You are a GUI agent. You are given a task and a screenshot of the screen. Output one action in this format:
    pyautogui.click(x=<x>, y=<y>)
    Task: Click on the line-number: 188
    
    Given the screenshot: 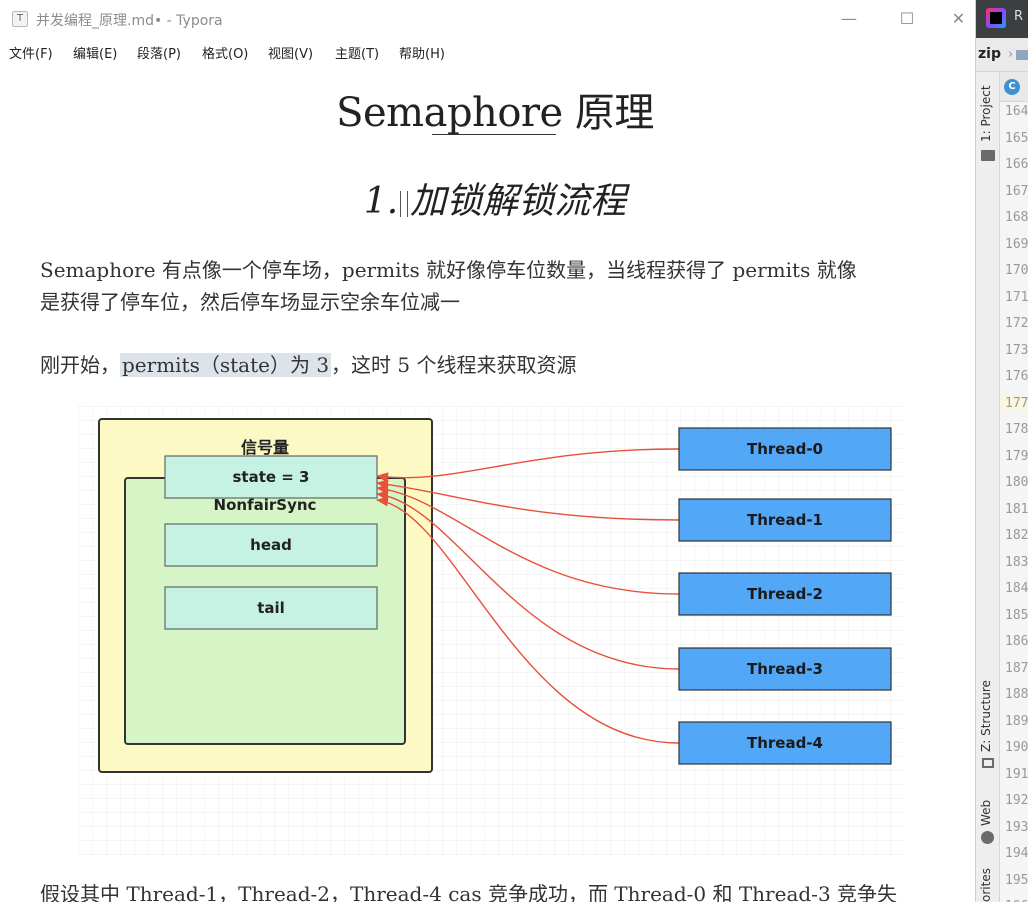 What is the action you would take?
    pyautogui.click(x=1016, y=694)
    